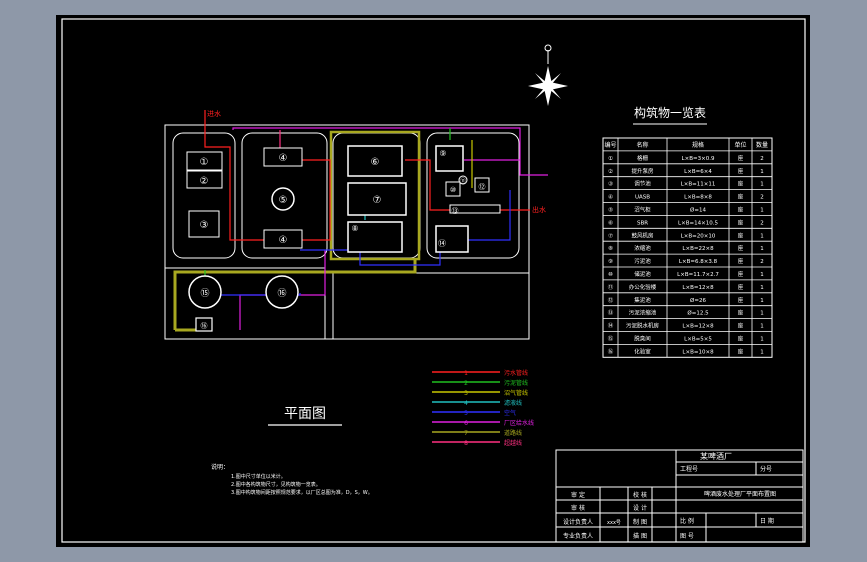 The width and height of the screenshot is (867, 562). Describe the element at coordinates (766, 469) in the screenshot. I see `number-label: 分号` at that location.